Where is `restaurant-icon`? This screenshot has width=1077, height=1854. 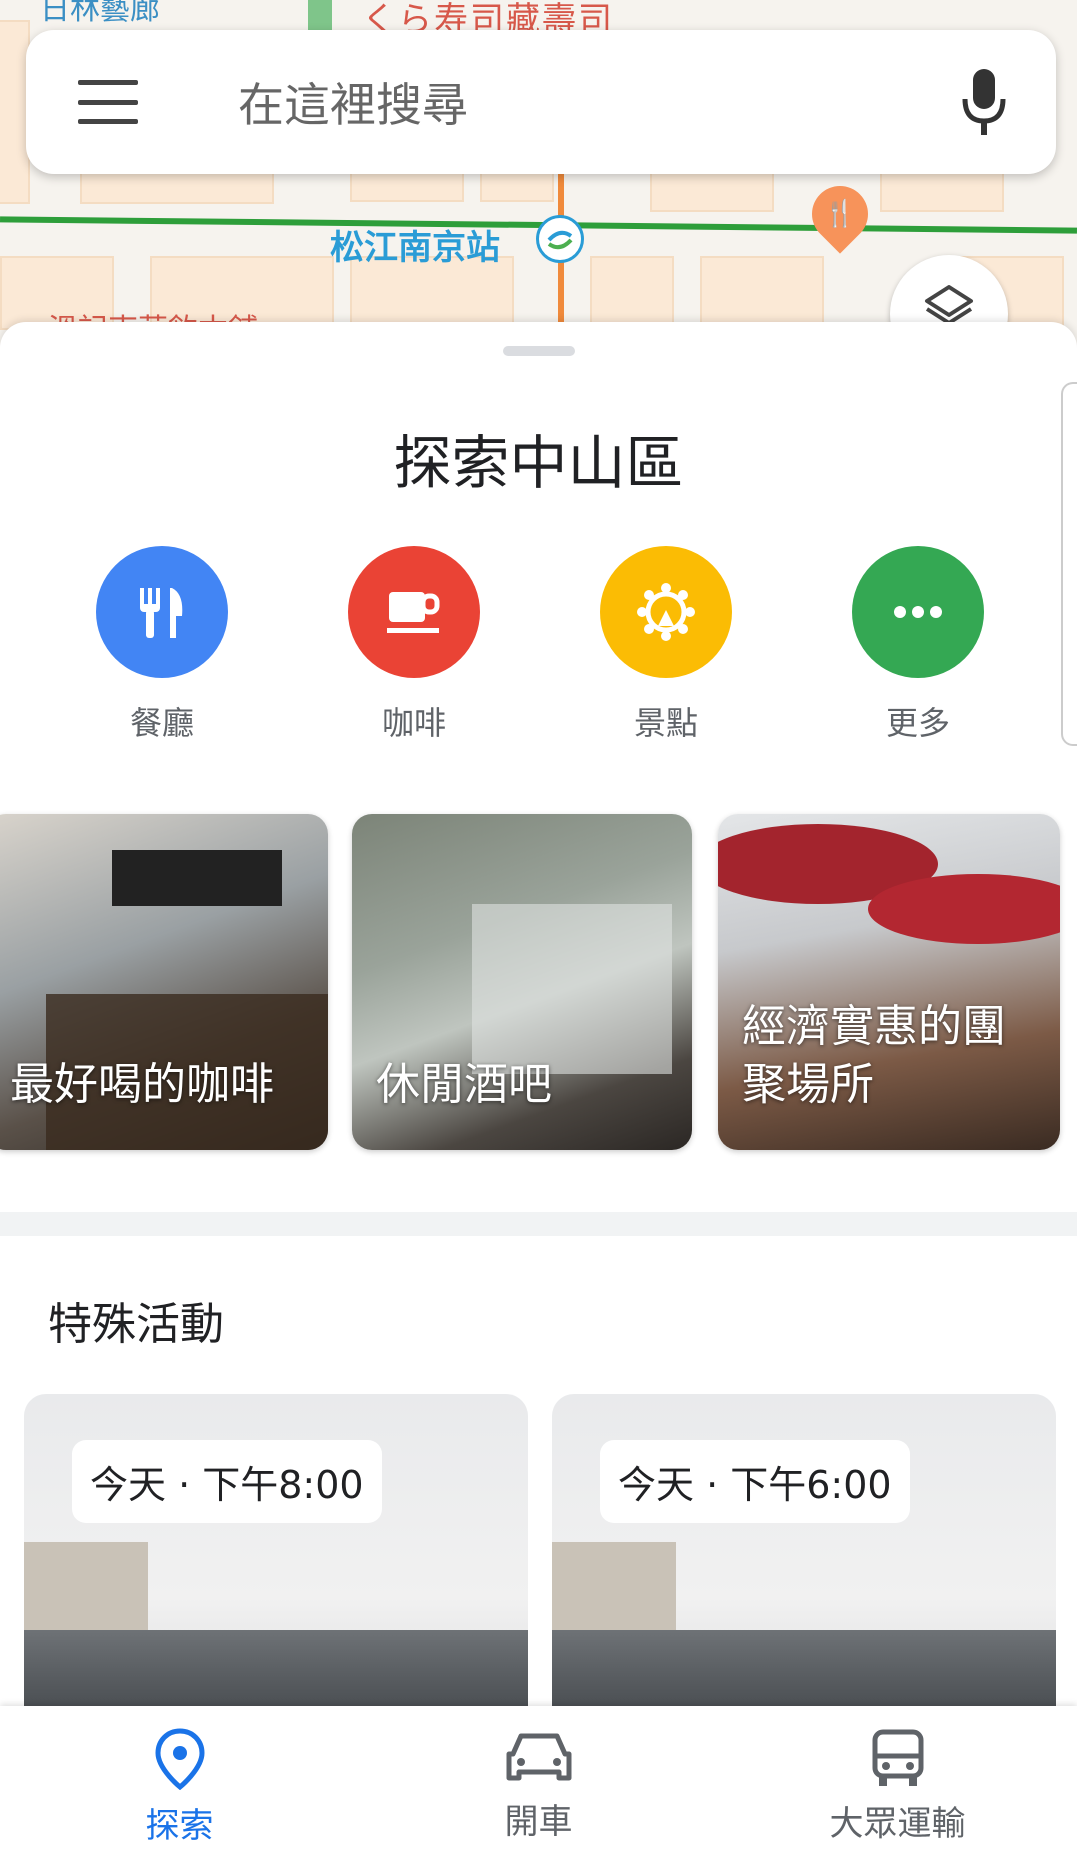 restaurant-icon is located at coordinates (162, 612).